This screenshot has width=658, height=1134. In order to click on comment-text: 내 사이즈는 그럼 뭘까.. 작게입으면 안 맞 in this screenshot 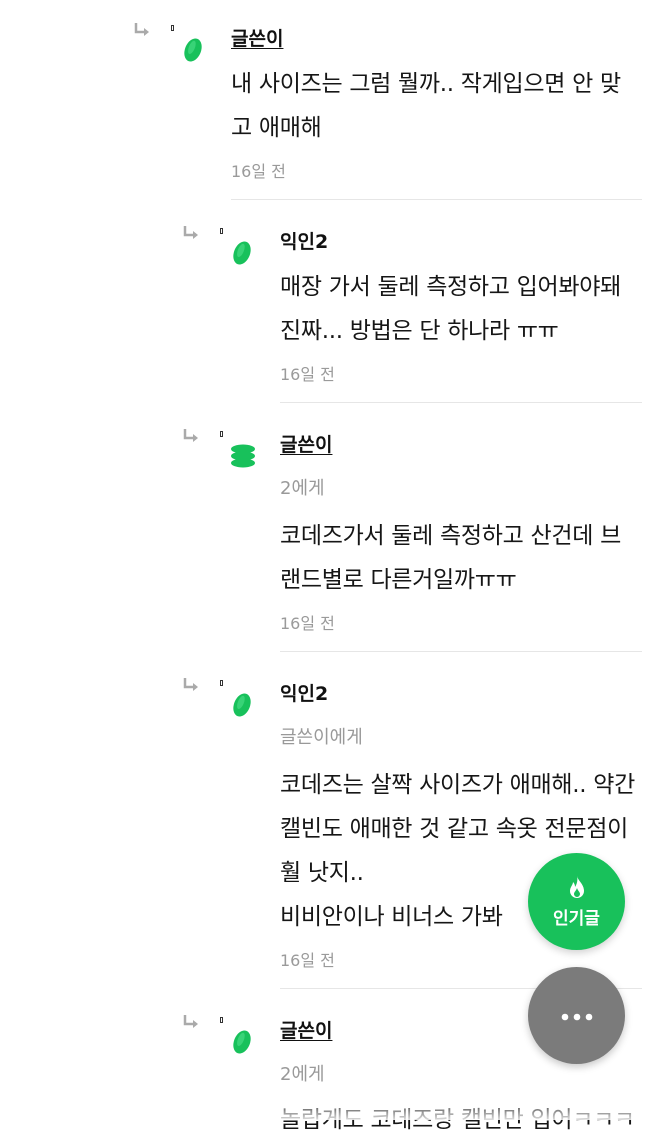, I will do `click(426, 84)`.